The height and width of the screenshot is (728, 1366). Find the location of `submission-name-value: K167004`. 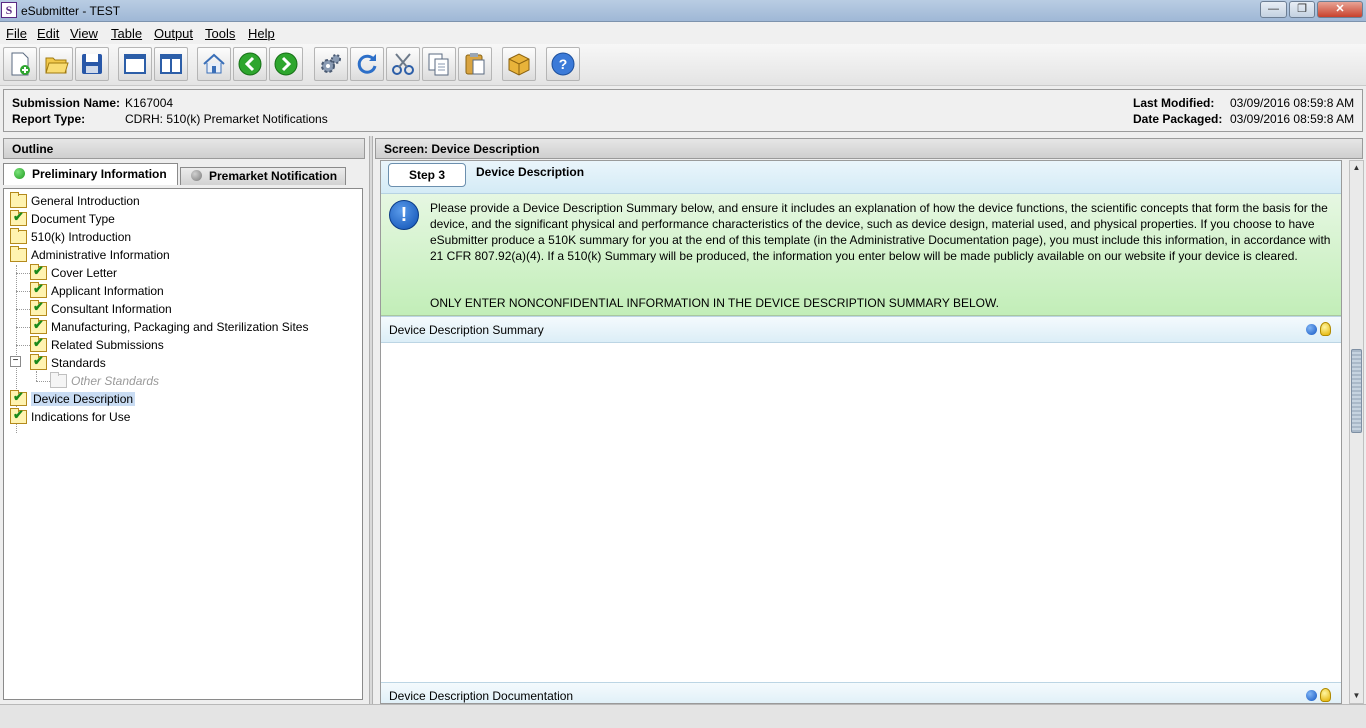

submission-name-value: K167004 is located at coordinates (149, 103).